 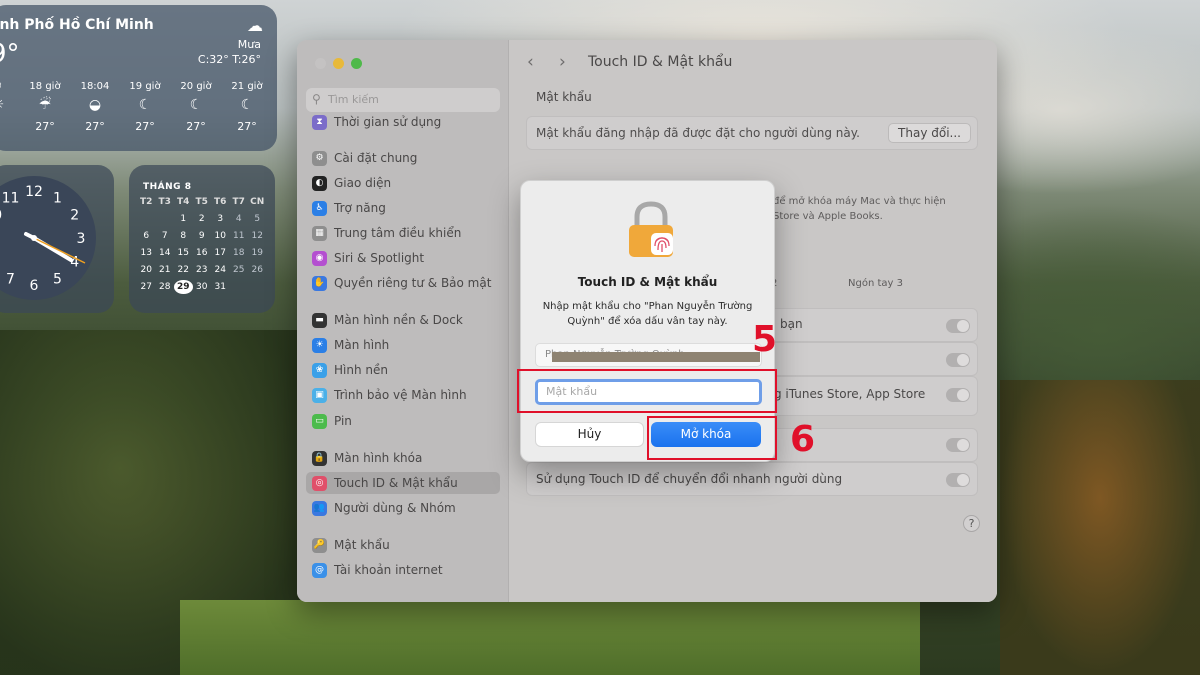 I want to click on calendar-day: 1, so click(x=183, y=219).